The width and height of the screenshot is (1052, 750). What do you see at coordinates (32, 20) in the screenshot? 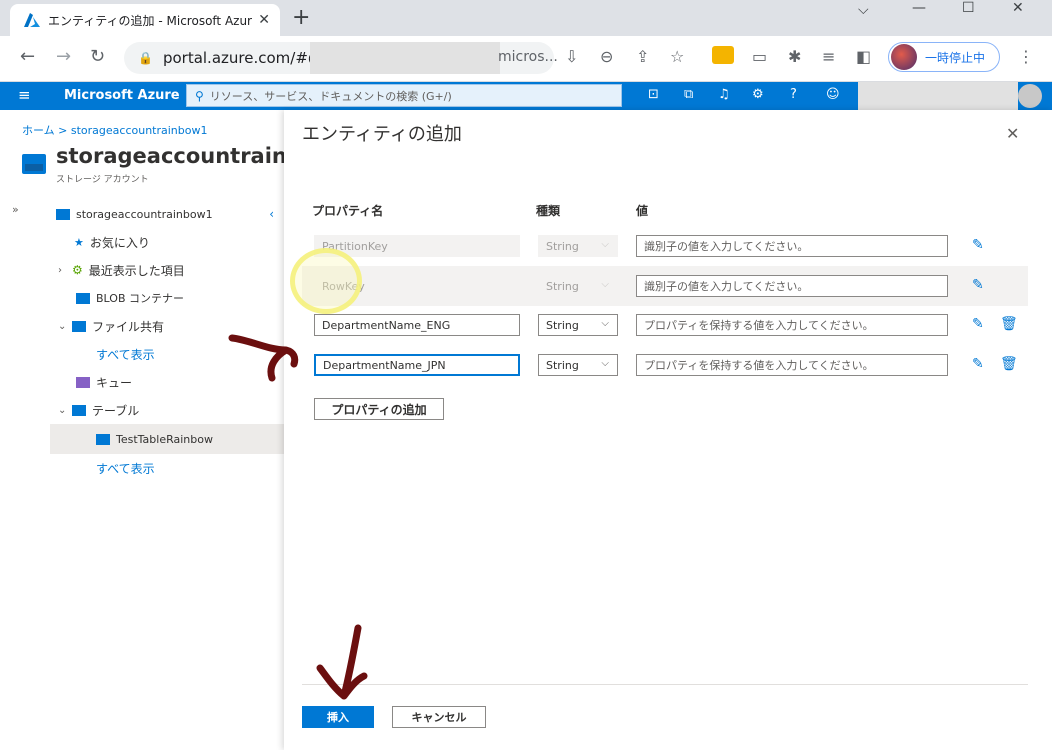
I see `azure-logo-icon` at bounding box center [32, 20].